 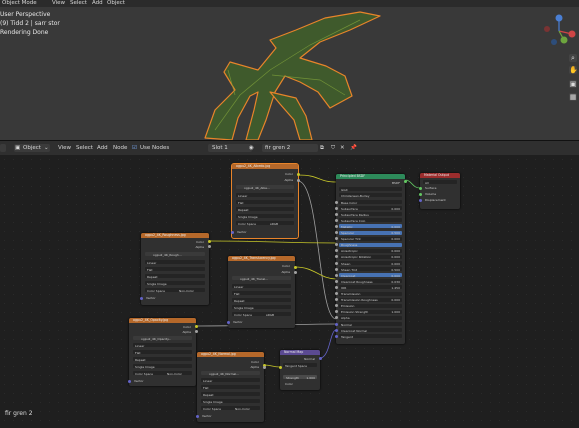 I want to click on socket-color-in, so click(x=280, y=367).